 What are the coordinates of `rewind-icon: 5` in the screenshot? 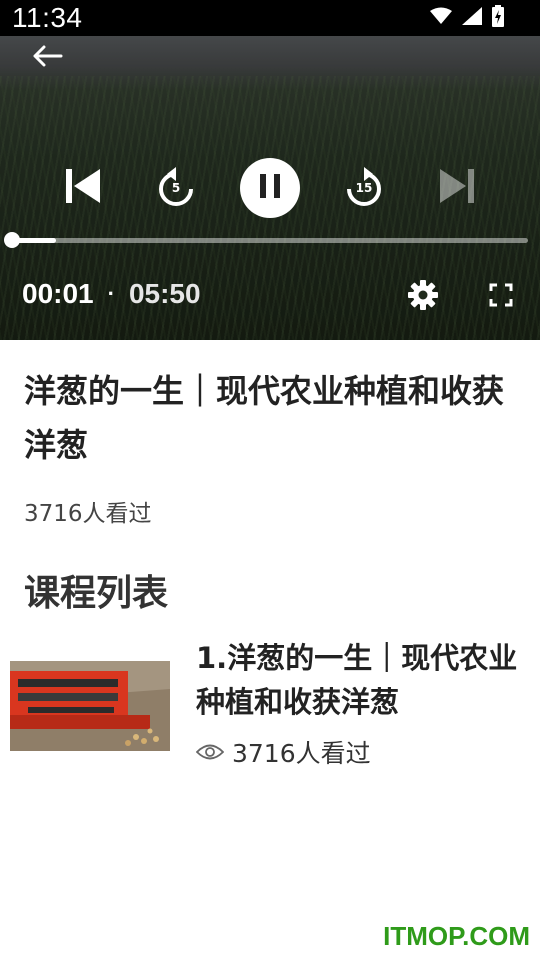 It's located at (176, 188).